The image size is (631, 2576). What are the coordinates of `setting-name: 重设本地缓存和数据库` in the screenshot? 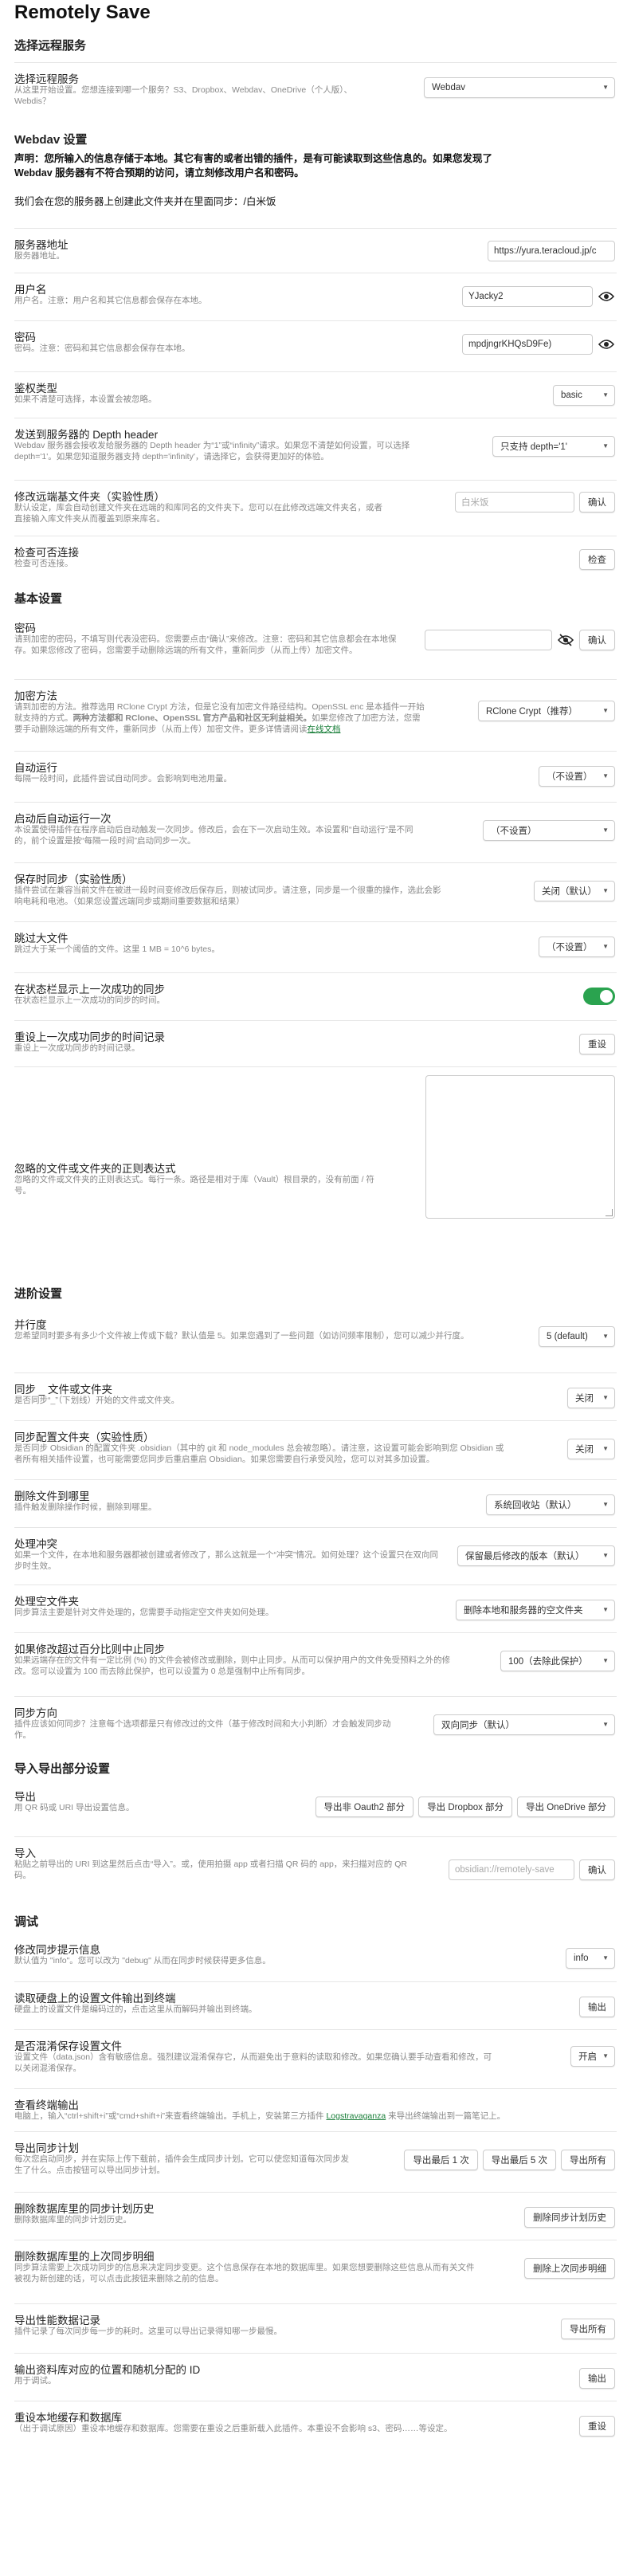 It's located at (68, 2418).